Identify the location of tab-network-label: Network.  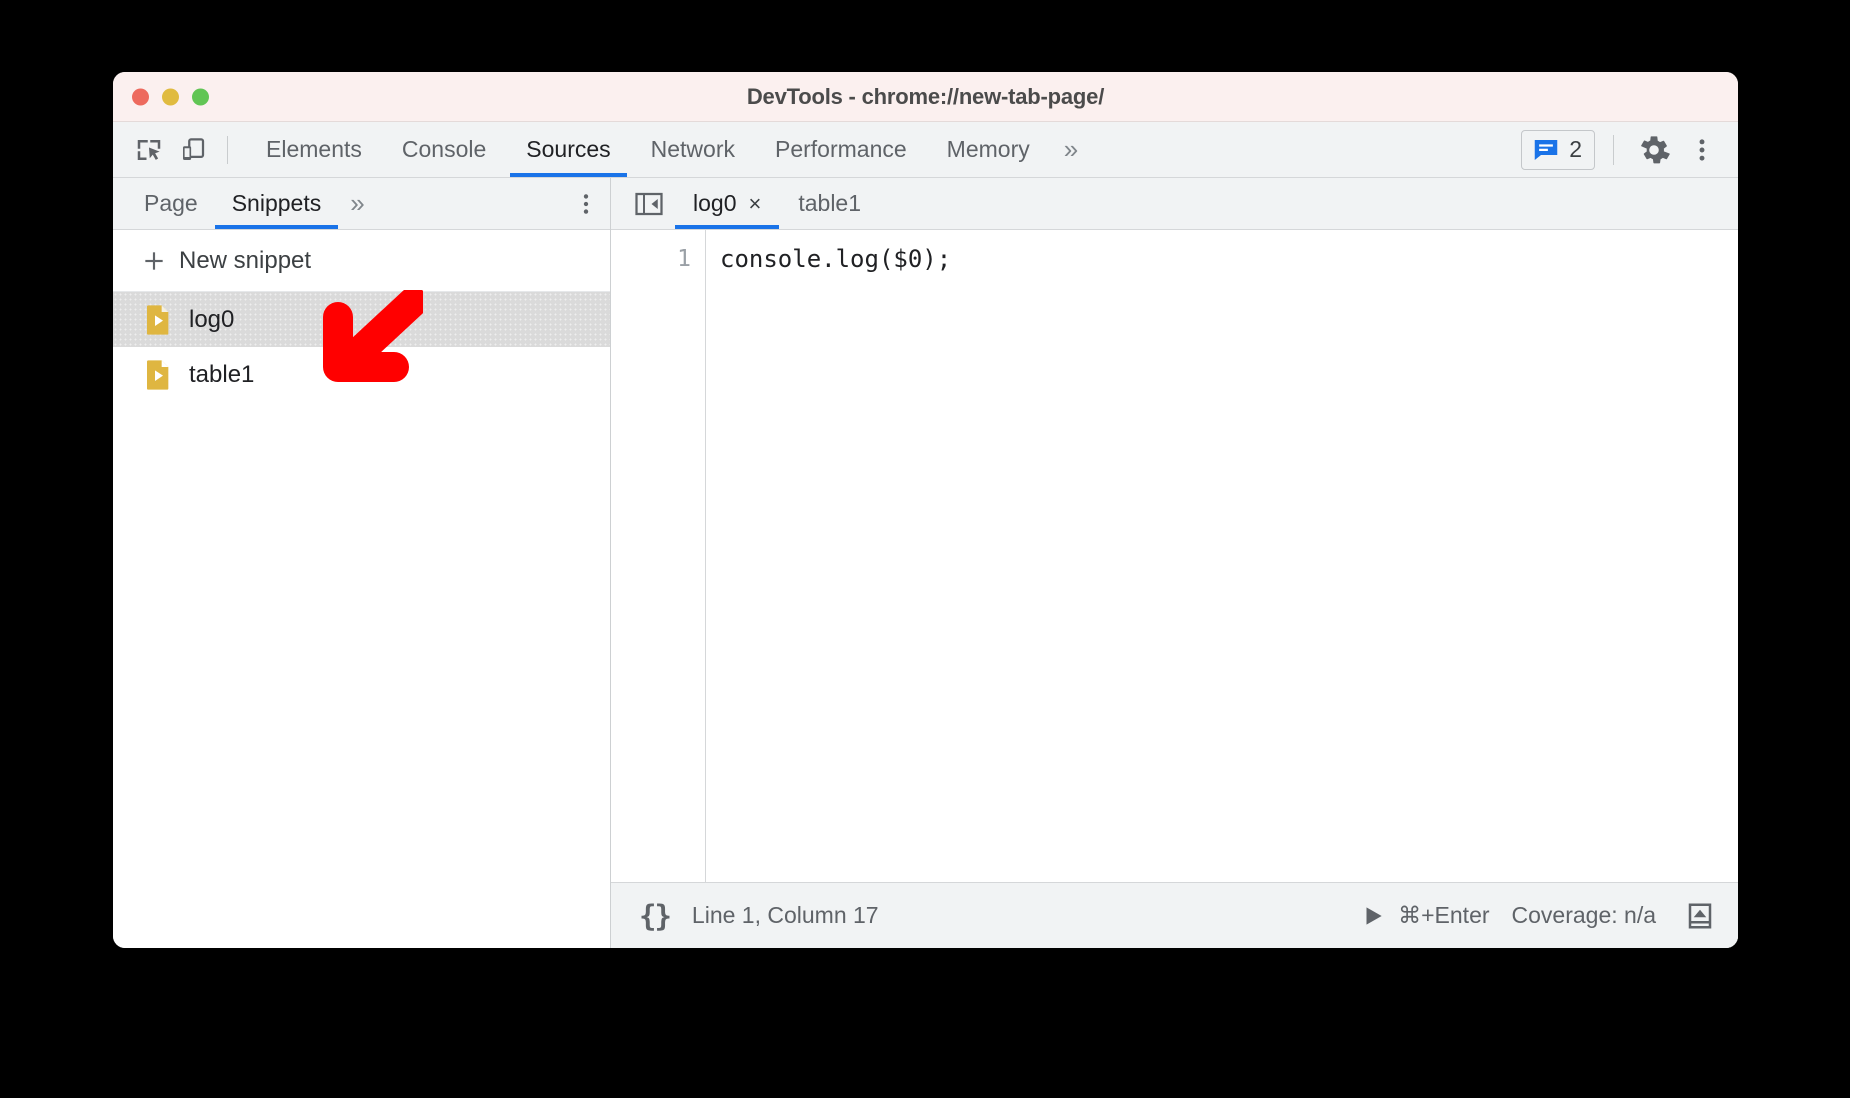
(692, 149).